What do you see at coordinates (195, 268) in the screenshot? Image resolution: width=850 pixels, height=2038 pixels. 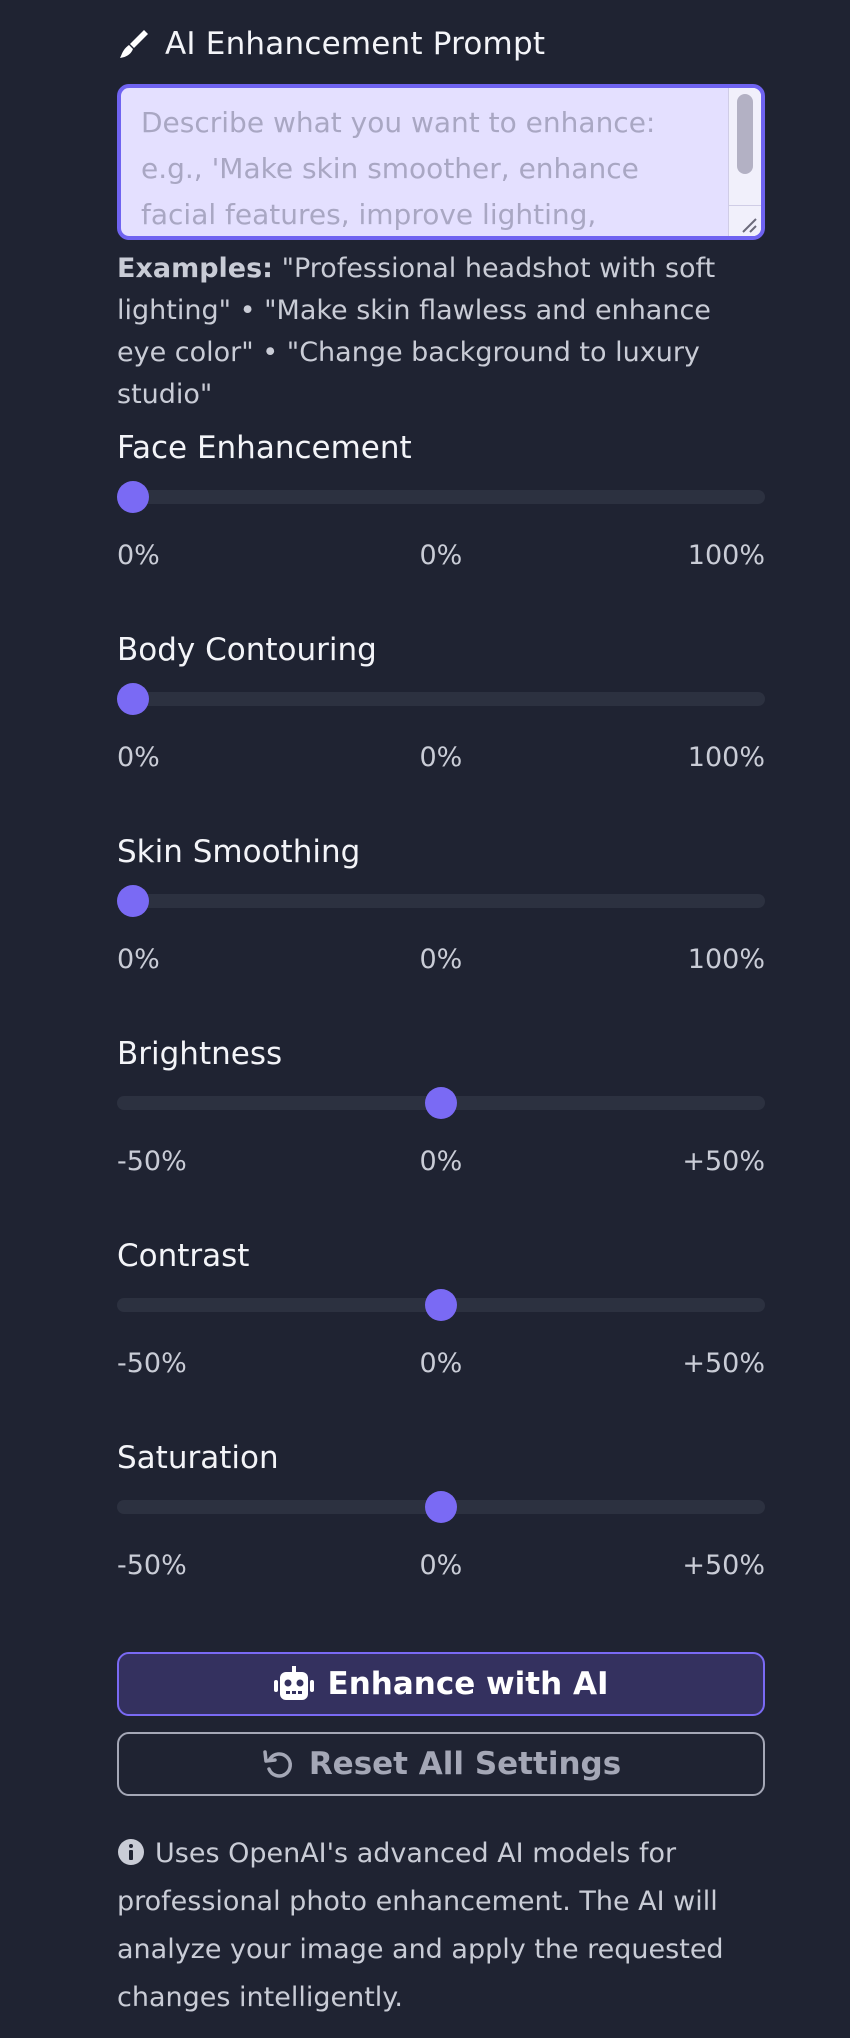 I see `examples-label: Examples:` at bounding box center [195, 268].